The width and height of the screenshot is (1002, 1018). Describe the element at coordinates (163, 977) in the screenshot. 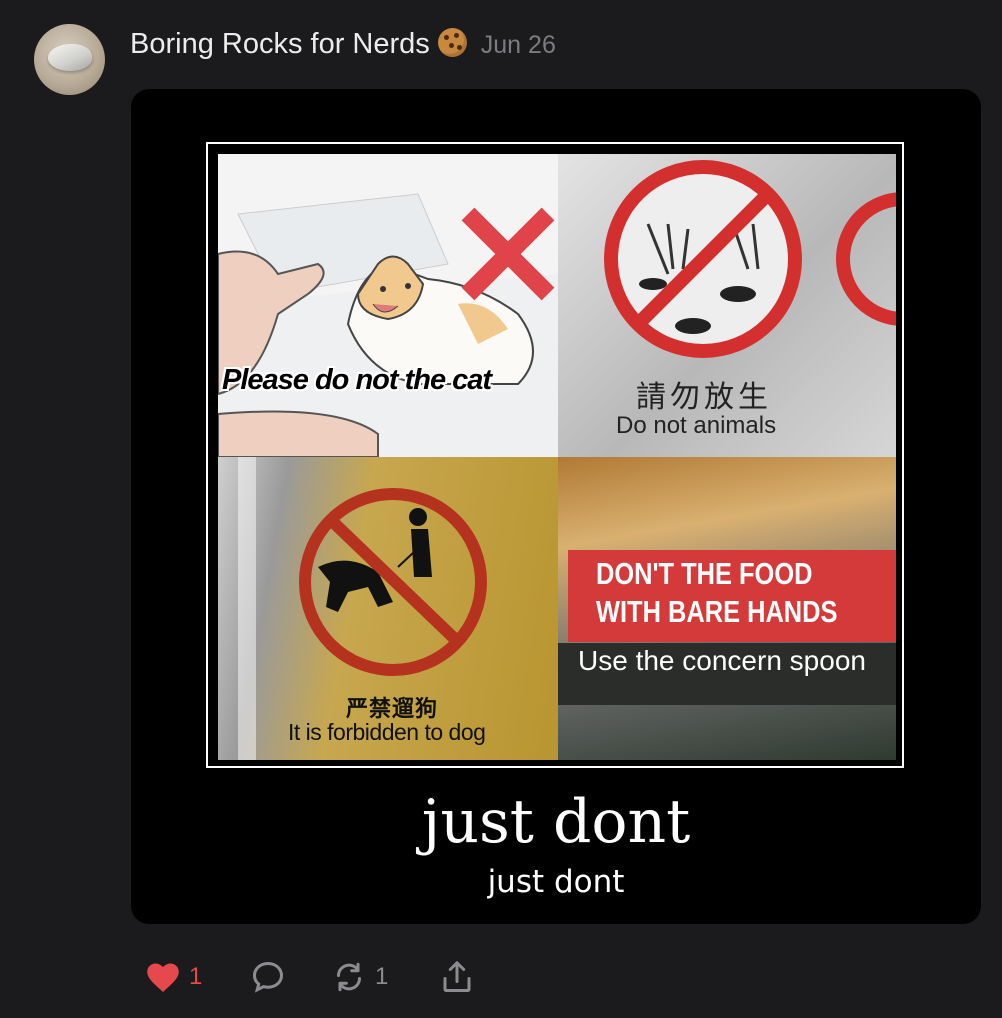

I see `heart-icon` at that location.